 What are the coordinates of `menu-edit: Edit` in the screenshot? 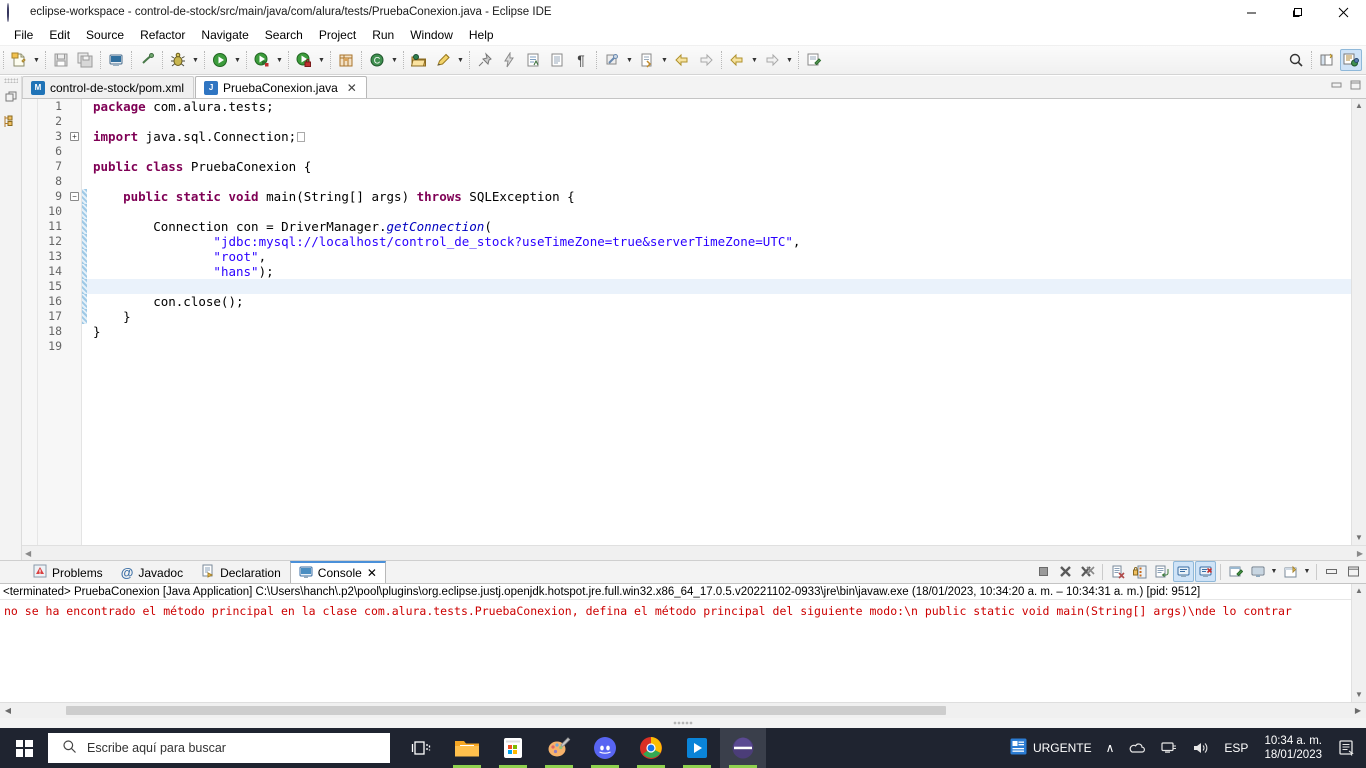 It's located at (59, 35).